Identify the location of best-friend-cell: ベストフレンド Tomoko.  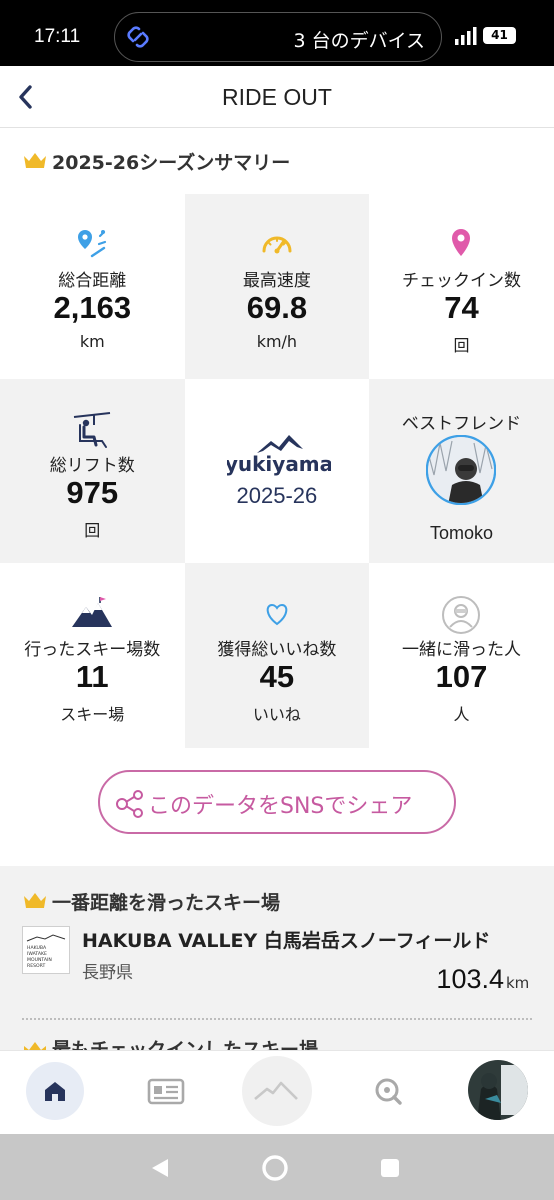
(461, 471).